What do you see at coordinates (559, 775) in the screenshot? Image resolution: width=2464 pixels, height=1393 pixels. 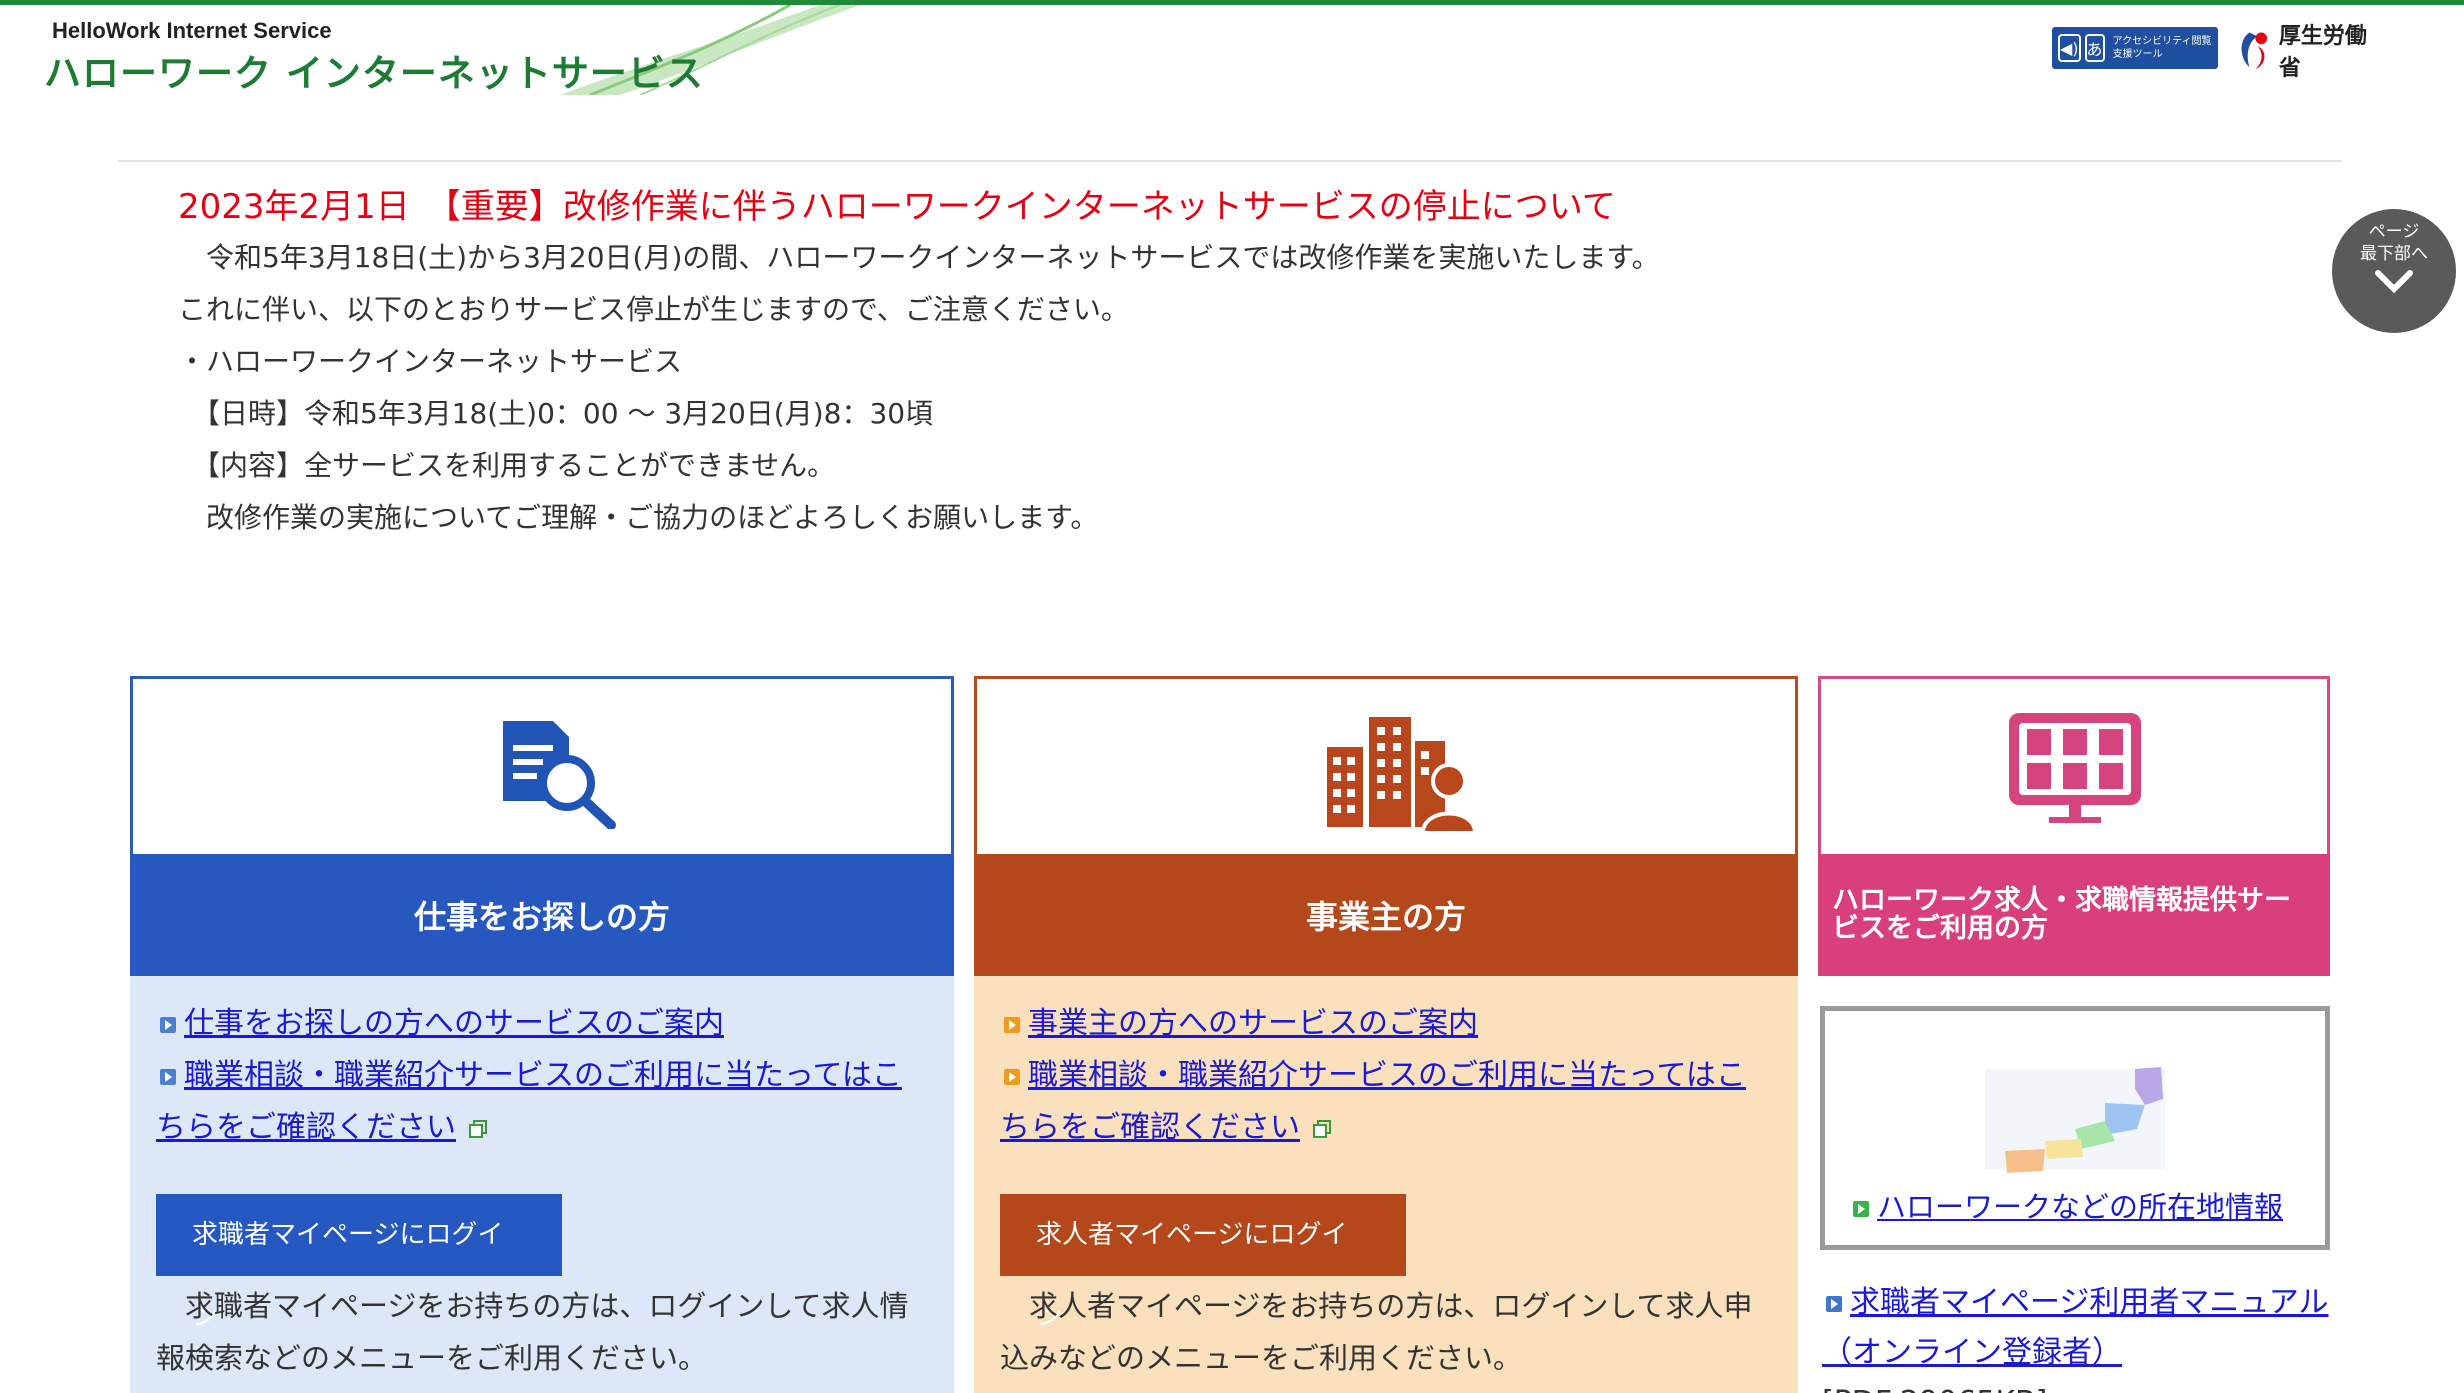 I see `document-search-icon` at bounding box center [559, 775].